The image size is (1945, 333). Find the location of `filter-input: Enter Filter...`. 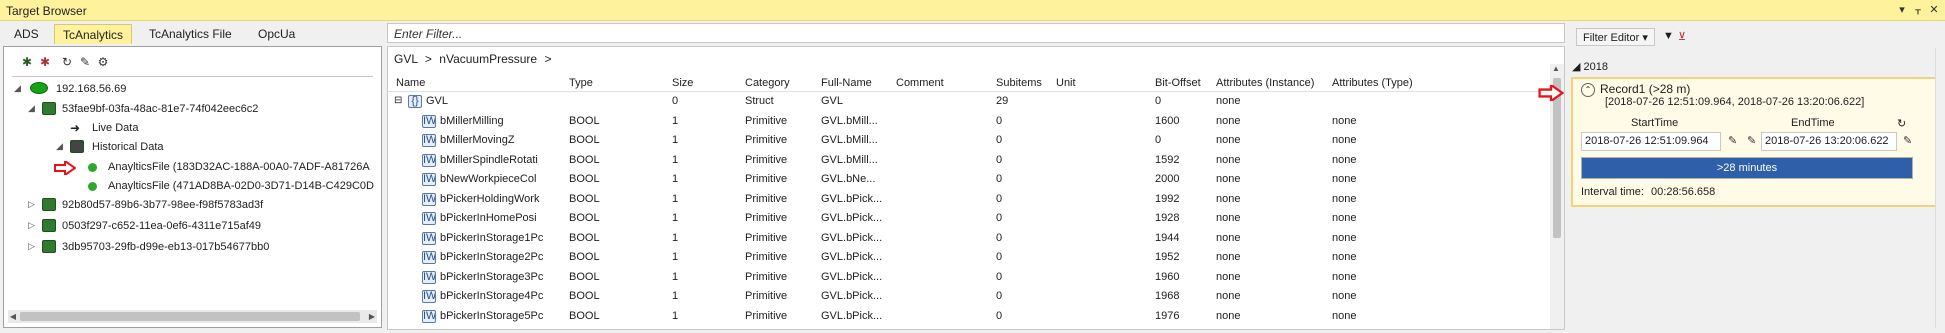

filter-input: Enter Filter... is located at coordinates (976, 33).